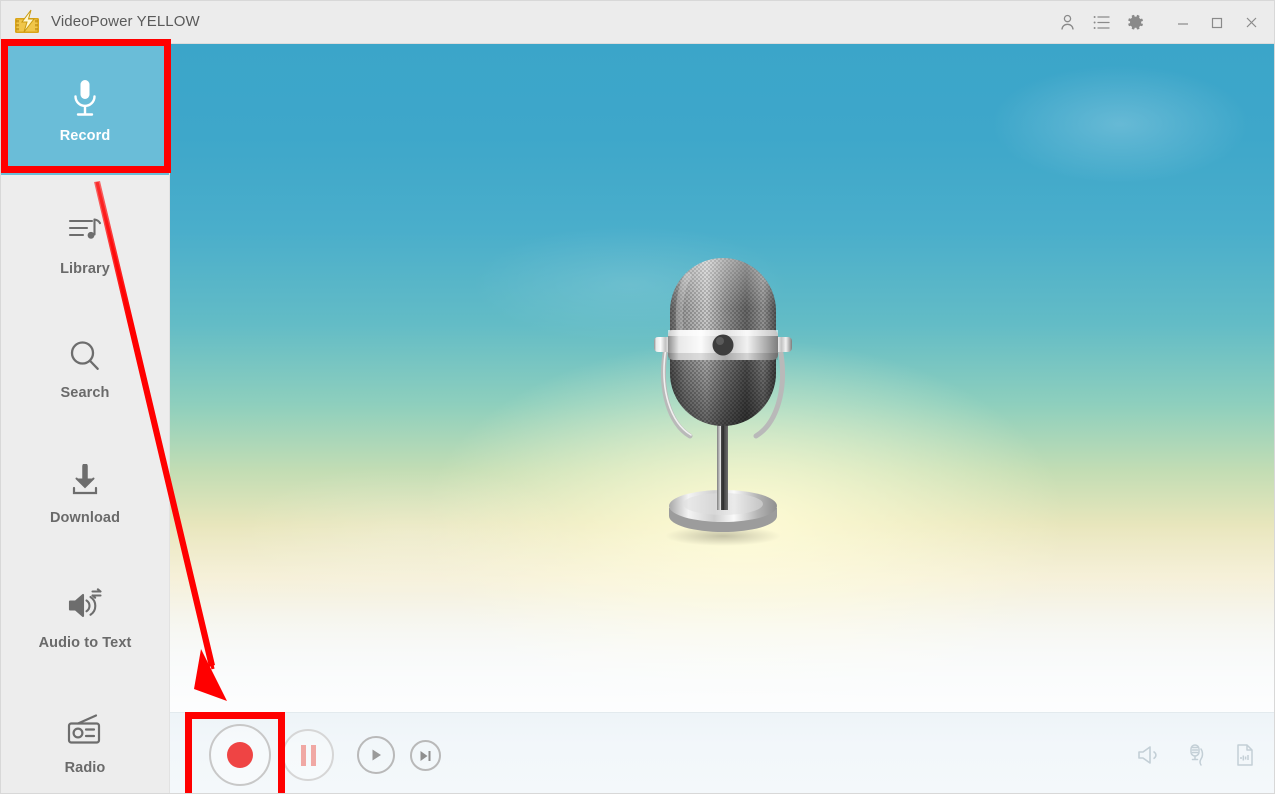 This screenshot has height=794, width=1275. I want to click on account-icon, so click(1067, 22).